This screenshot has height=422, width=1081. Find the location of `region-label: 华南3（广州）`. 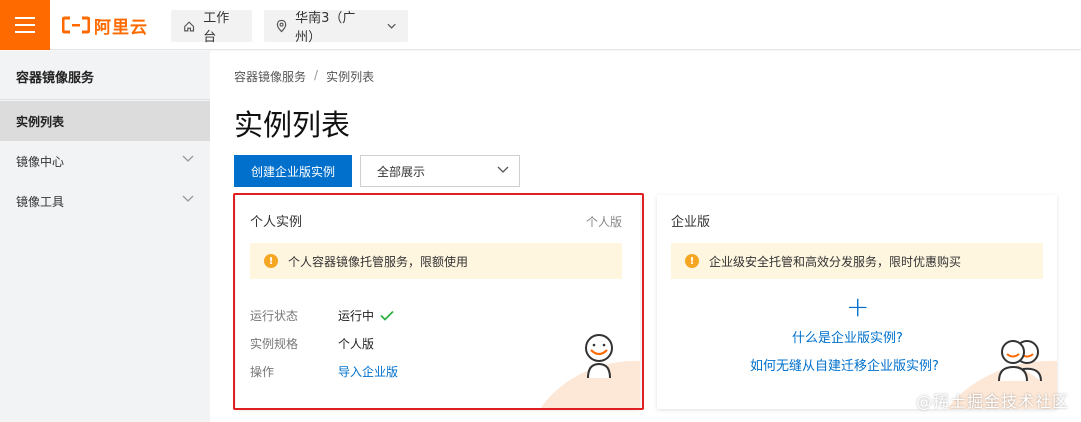

region-label: 华南3（广州） is located at coordinates (325, 28).